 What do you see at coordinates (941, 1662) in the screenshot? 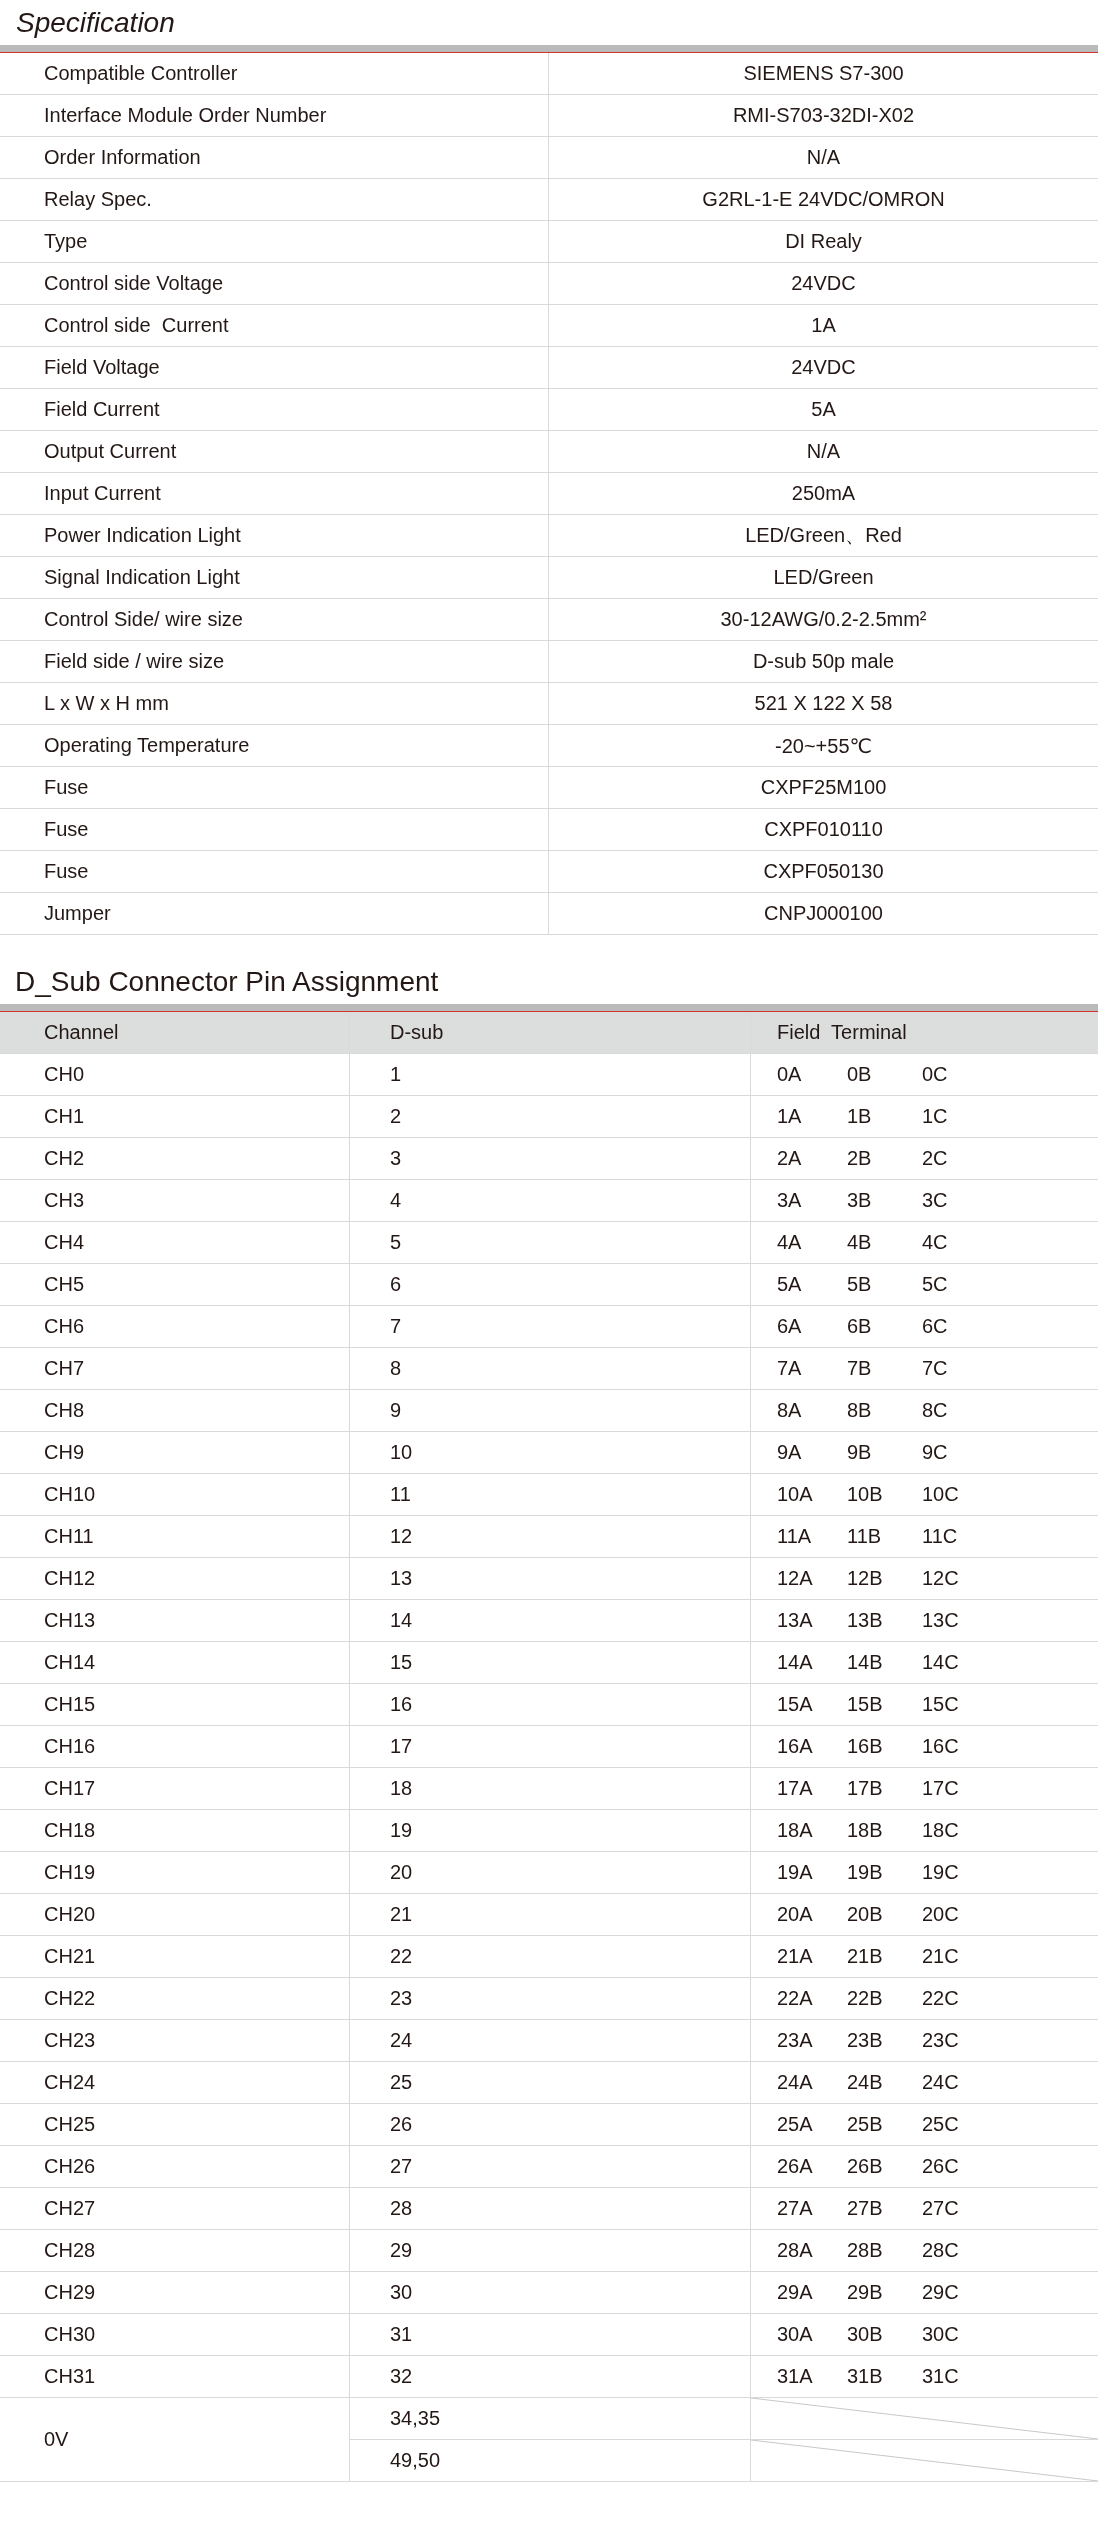
I see `terminal-label: 14C` at bounding box center [941, 1662].